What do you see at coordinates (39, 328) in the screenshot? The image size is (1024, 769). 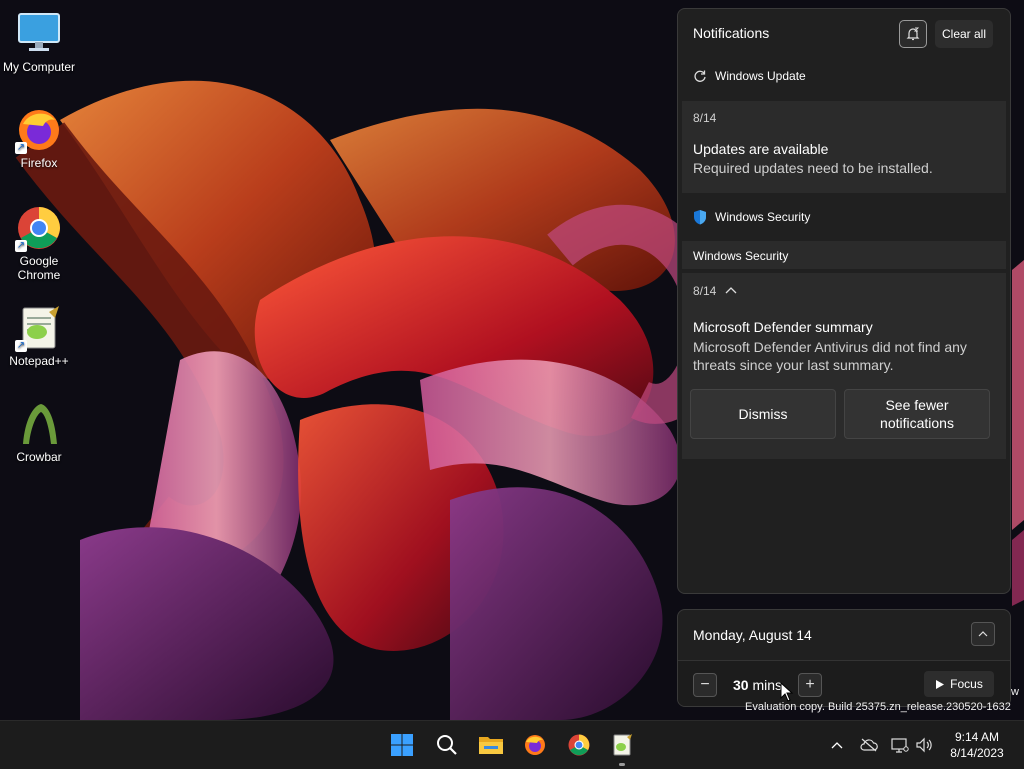 I see `notepad-plus-plus-icon: ↗` at bounding box center [39, 328].